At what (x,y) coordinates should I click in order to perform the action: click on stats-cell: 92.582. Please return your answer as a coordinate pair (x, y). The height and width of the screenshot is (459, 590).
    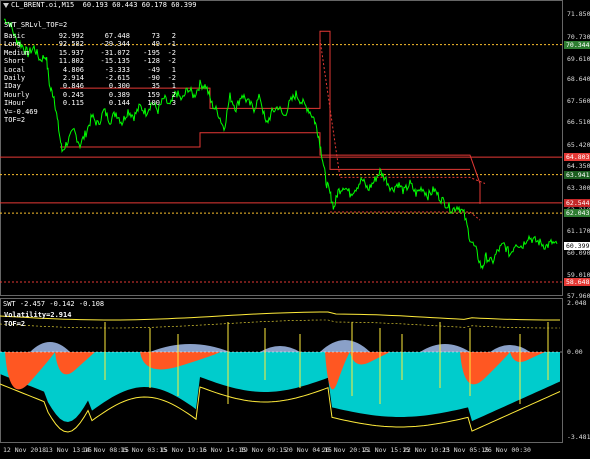
    Looking at the image, I should click on (71, 44).